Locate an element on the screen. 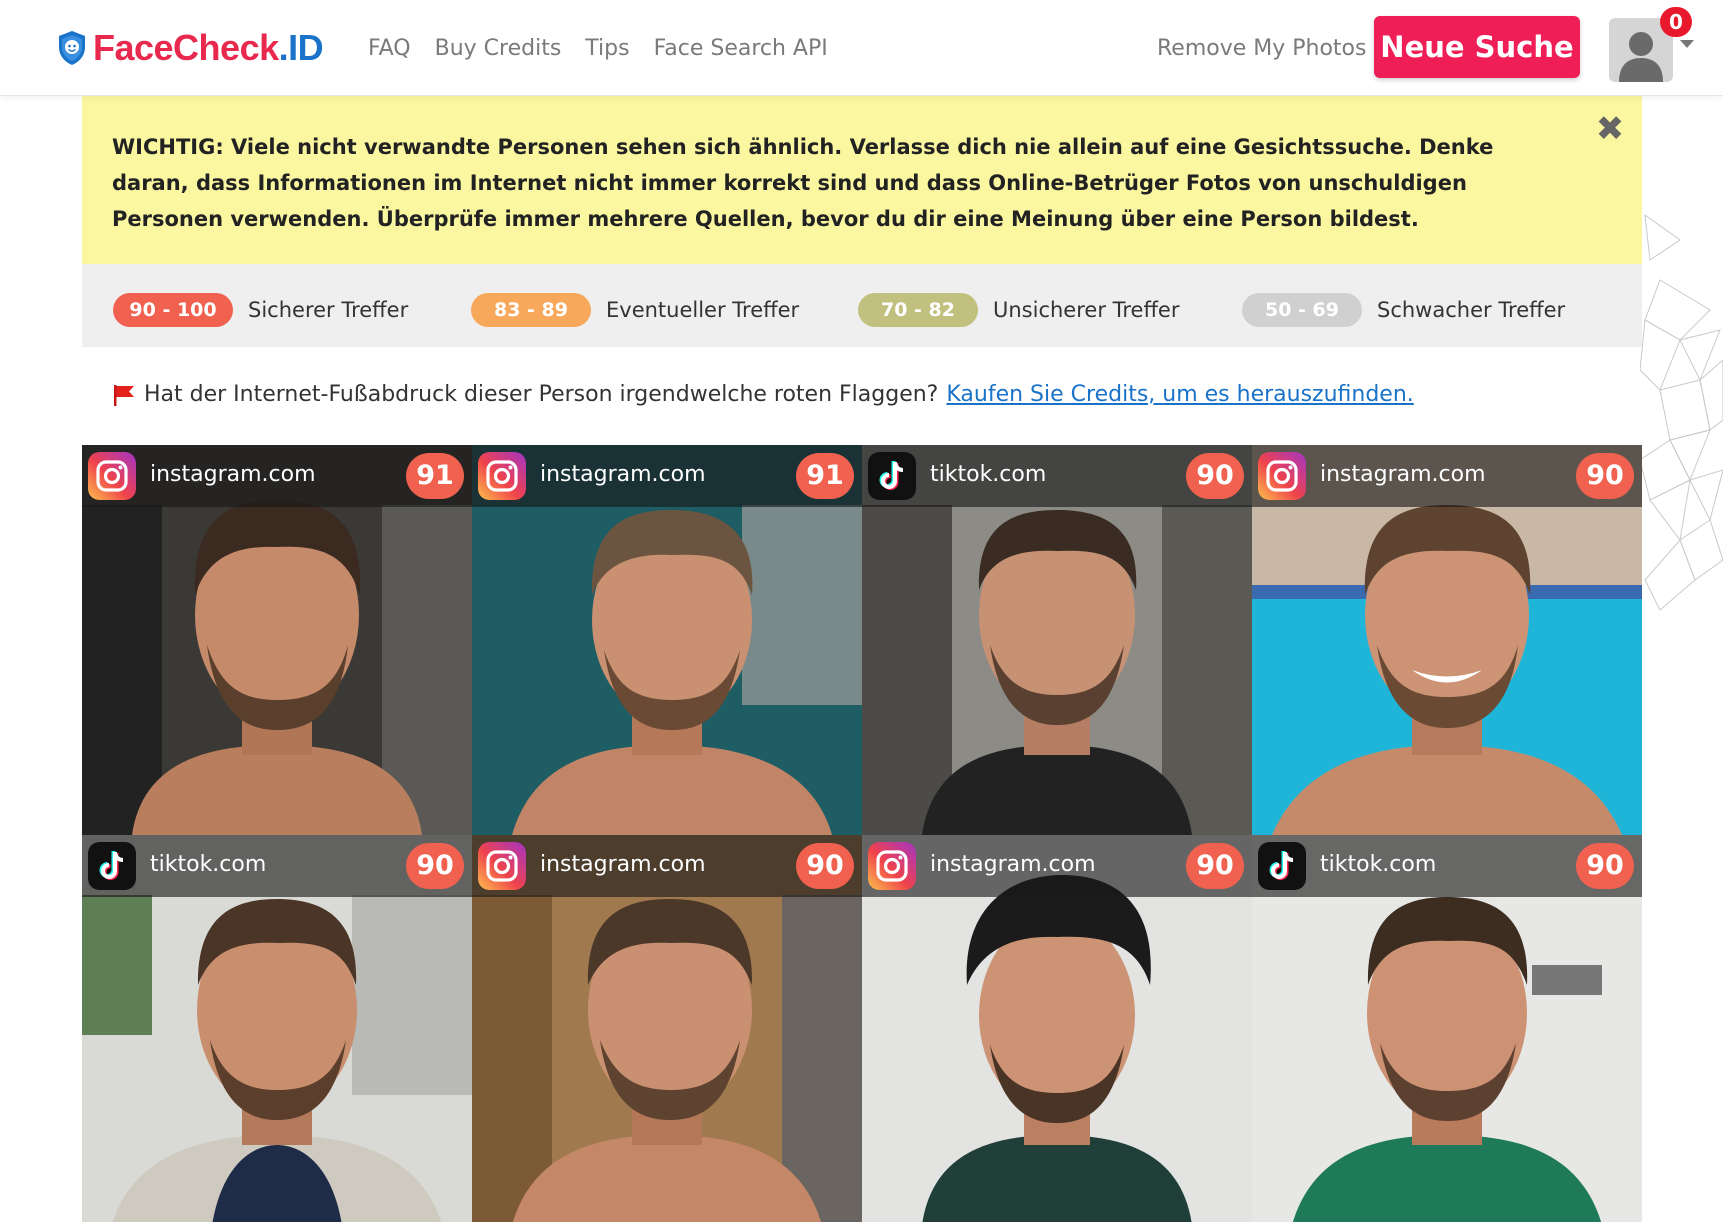 This screenshot has height=1222, width=1723. nav-tips: Tips is located at coordinates (607, 49).